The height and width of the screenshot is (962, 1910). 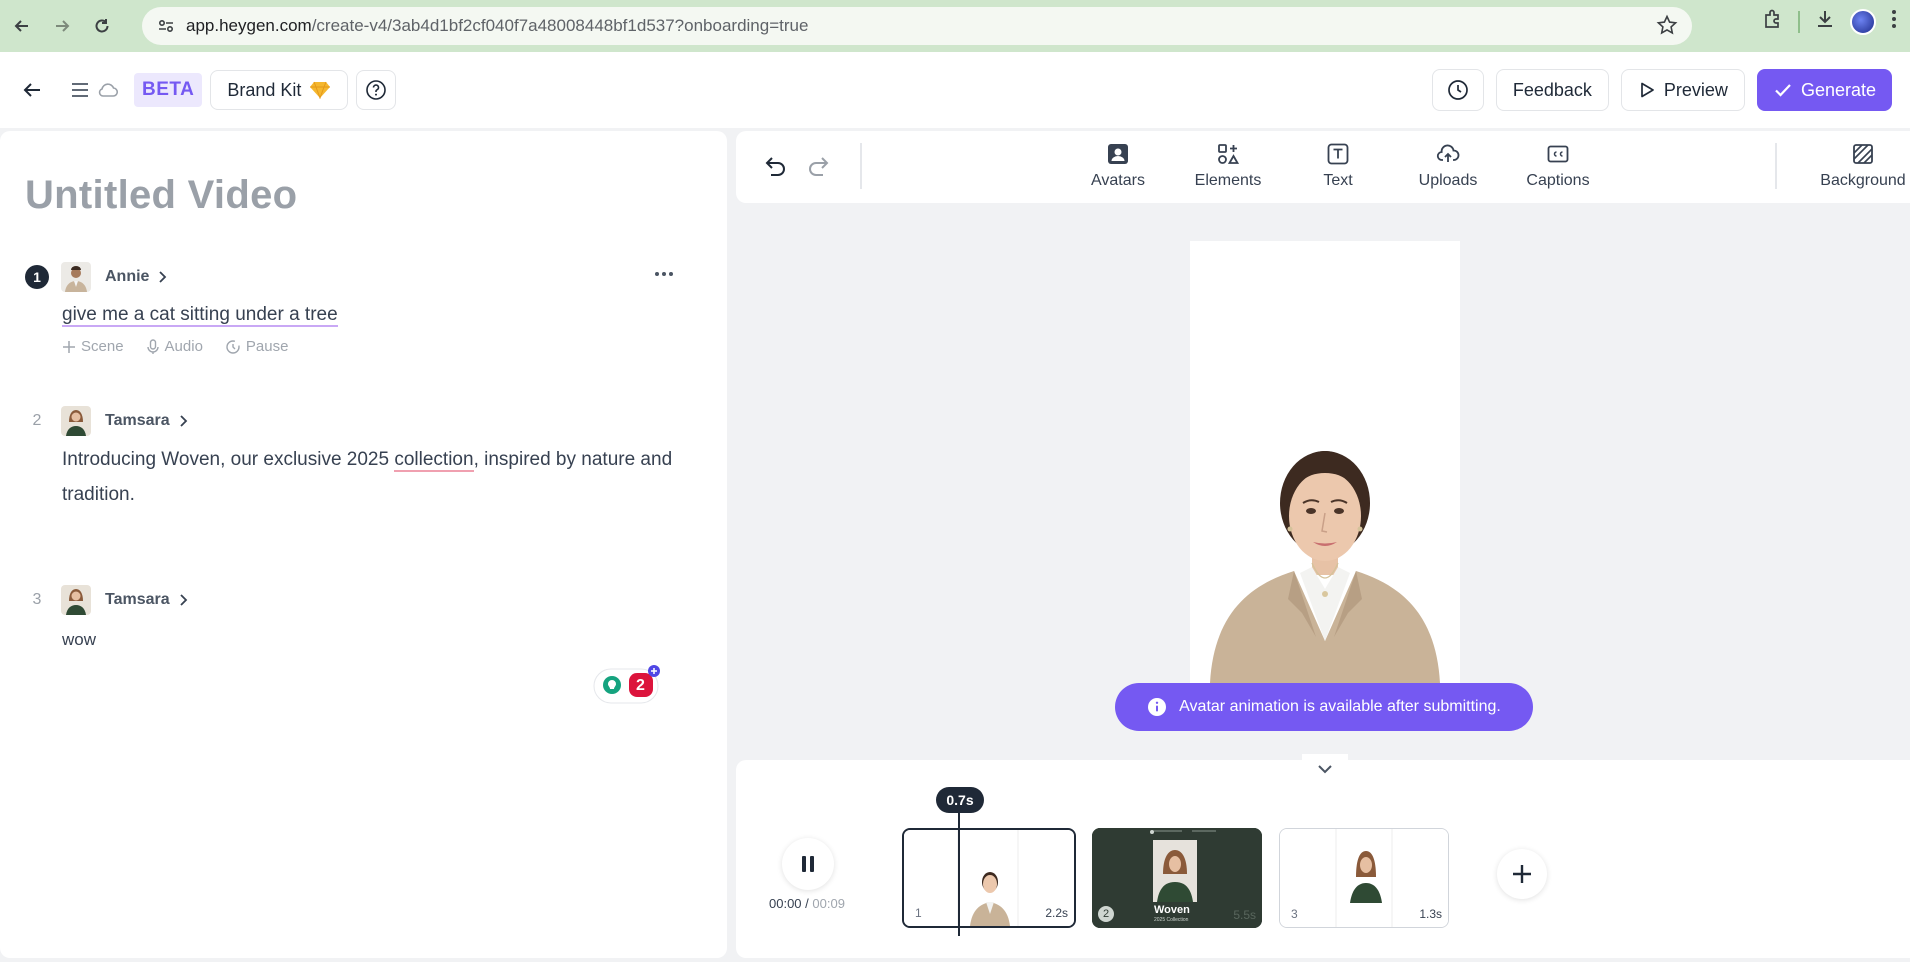 I want to click on avatar-thumbnail-annie, so click(x=76, y=277).